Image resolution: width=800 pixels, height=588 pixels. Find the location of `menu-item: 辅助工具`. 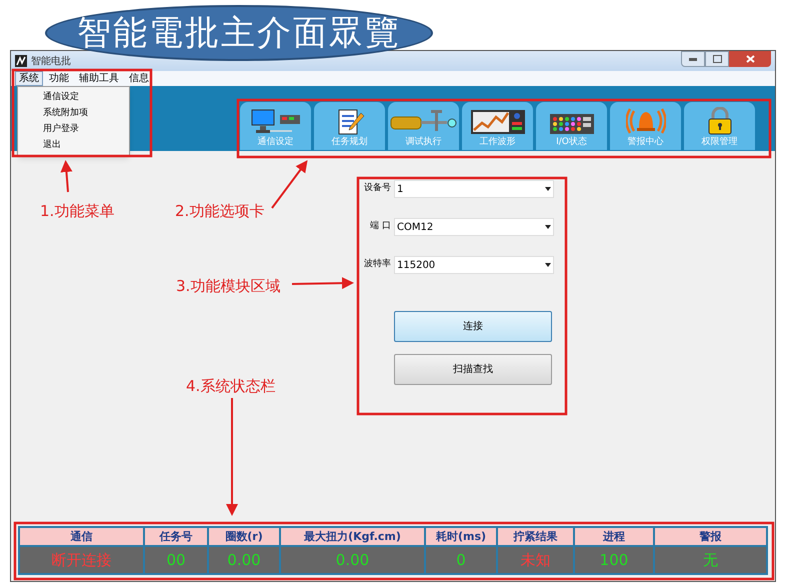

menu-item: 辅助工具 is located at coordinates (99, 78).